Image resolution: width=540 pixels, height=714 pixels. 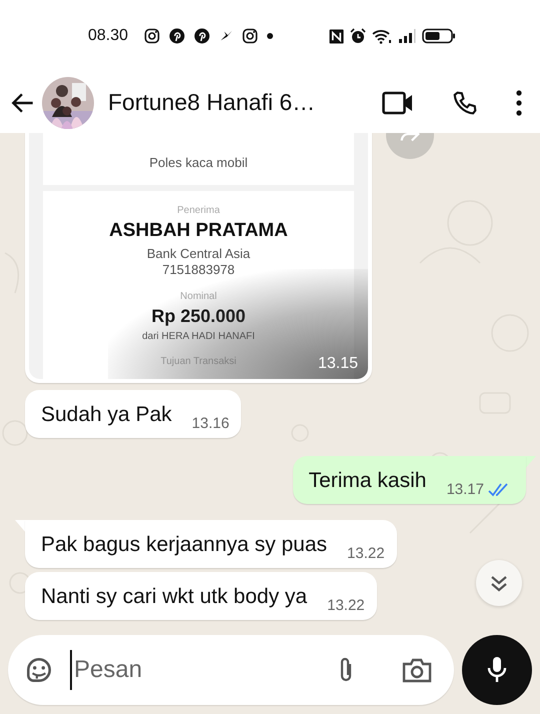 What do you see at coordinates (198, 296) in the screenshot?
I see `receipt-label: Nominal` at bounding box center [198, 296].